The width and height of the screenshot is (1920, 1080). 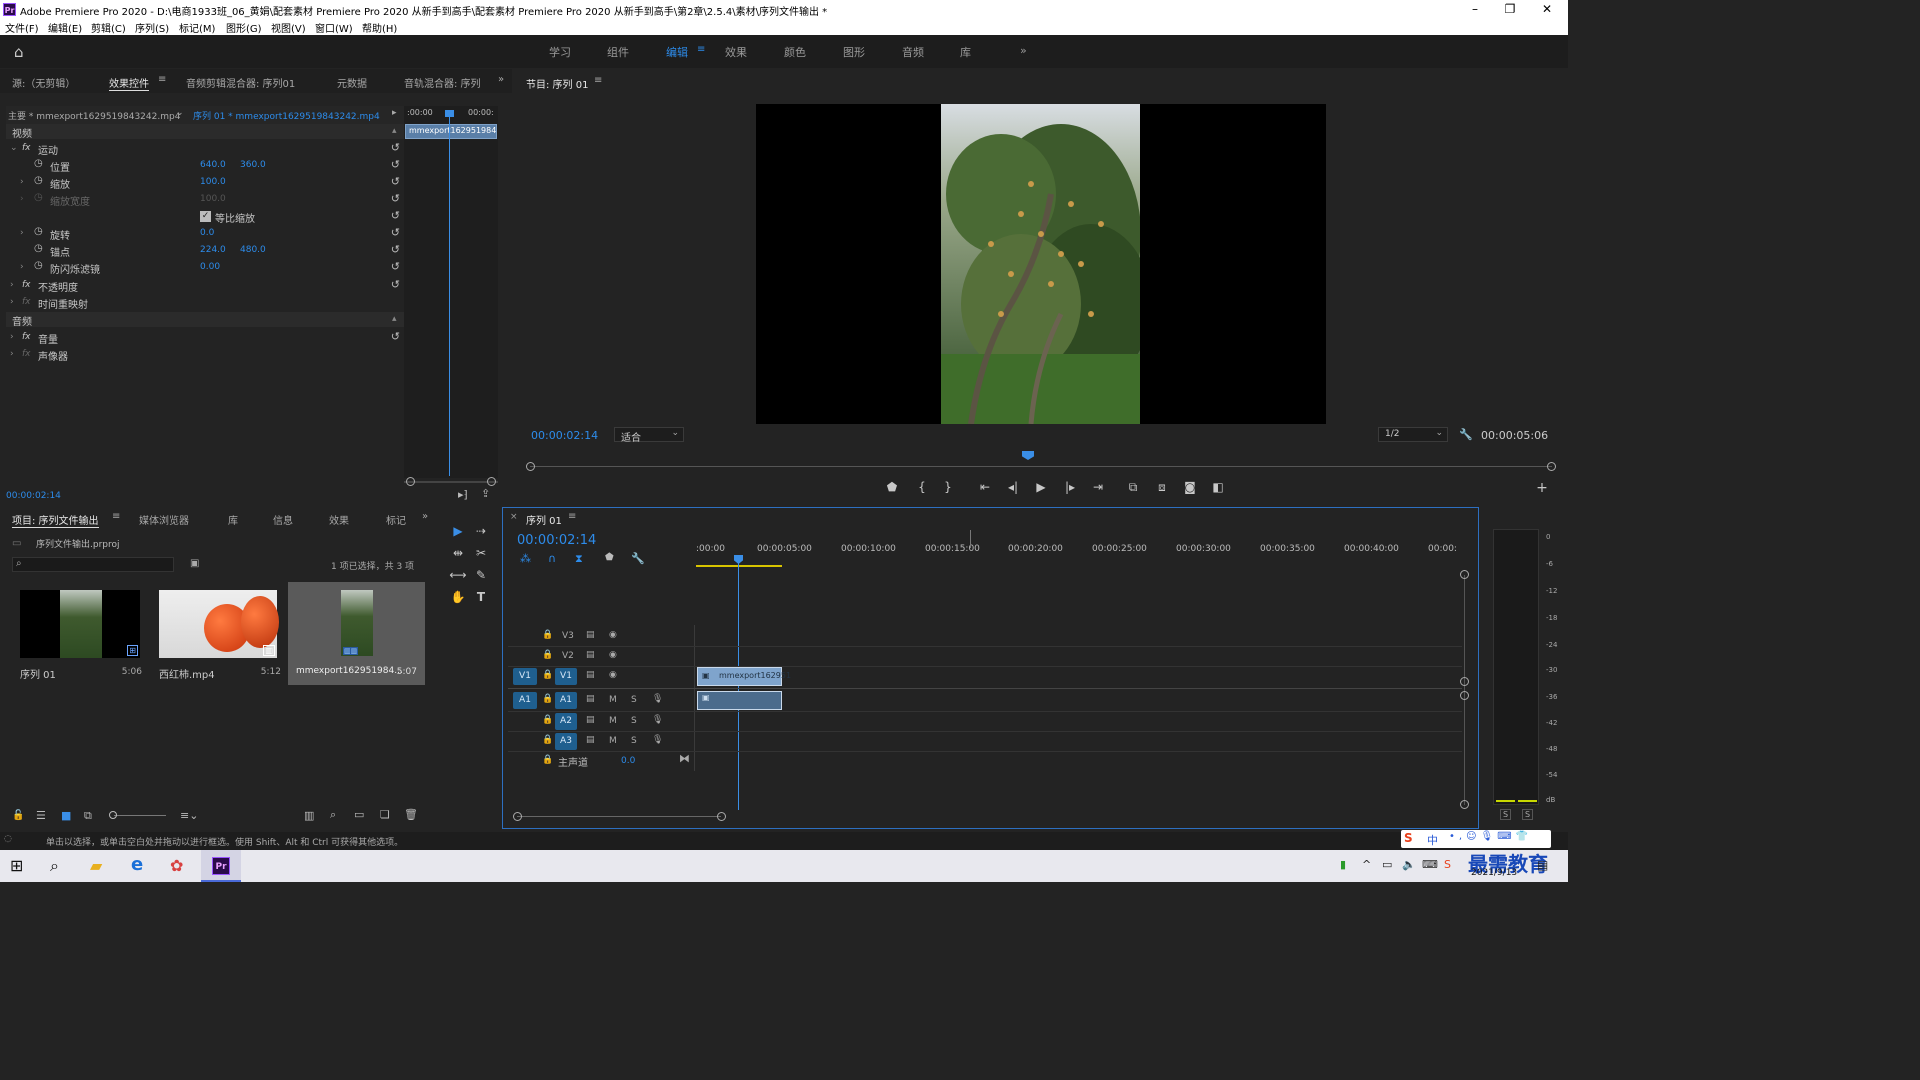 What do you see at coordinates (240, 82) in the screenshot?
I see `tab-audio-clip-mixer: 音频剪辑混合器: 序列01` at bounding box center [240, 82].